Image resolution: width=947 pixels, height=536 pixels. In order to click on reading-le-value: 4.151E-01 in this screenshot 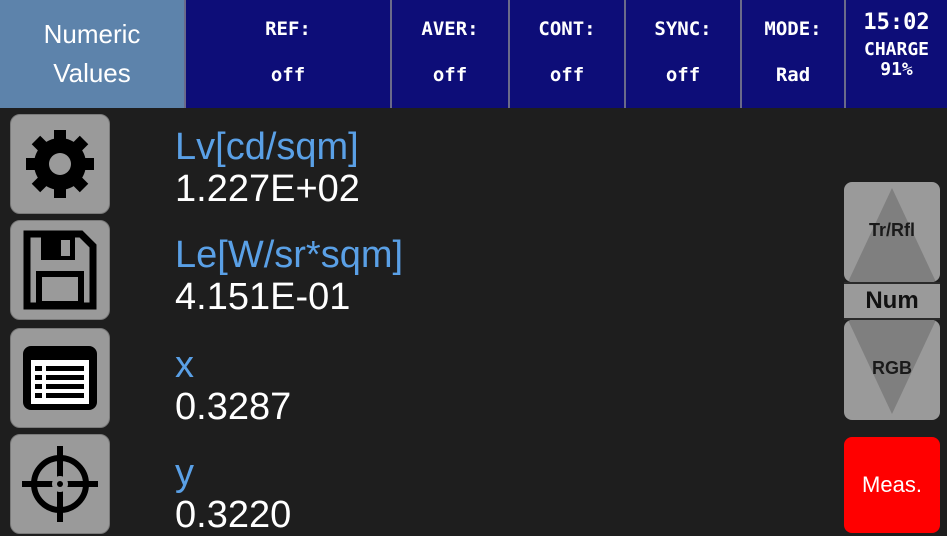, I will do `click(263, 297)`.